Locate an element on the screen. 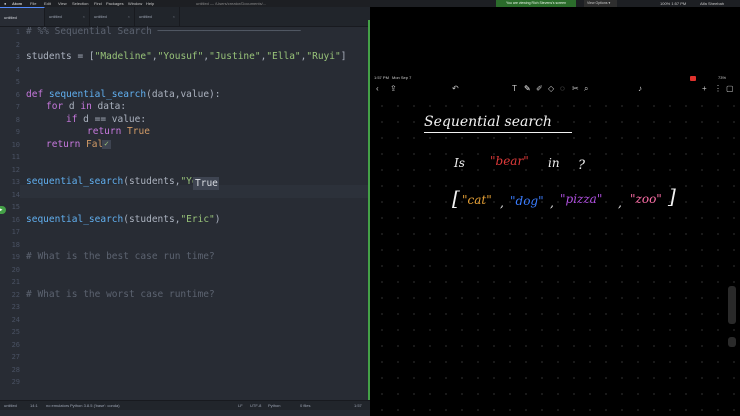  code-line-return-false: return Fals is located at coordinates (77, 144).